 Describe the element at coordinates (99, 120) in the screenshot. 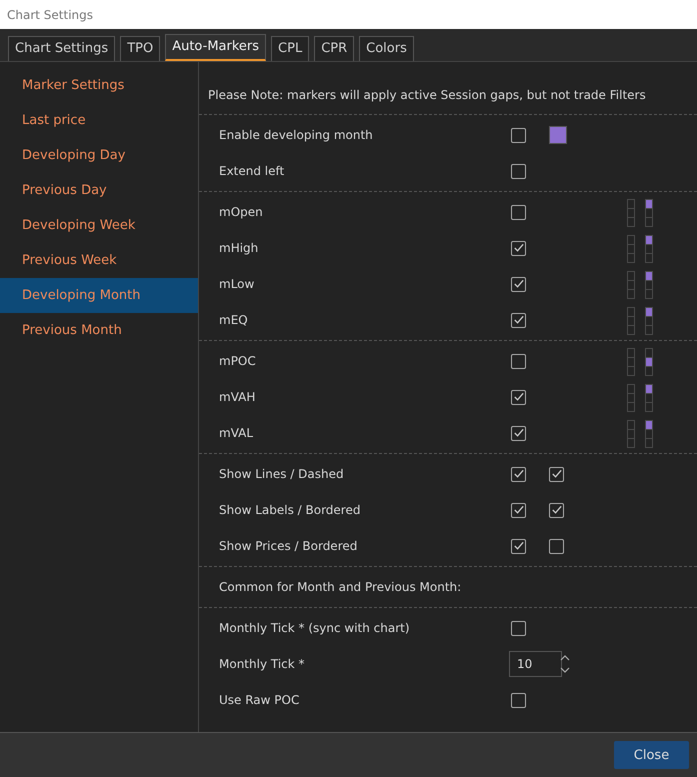

I see `sidebar-item: Last price` at that location.